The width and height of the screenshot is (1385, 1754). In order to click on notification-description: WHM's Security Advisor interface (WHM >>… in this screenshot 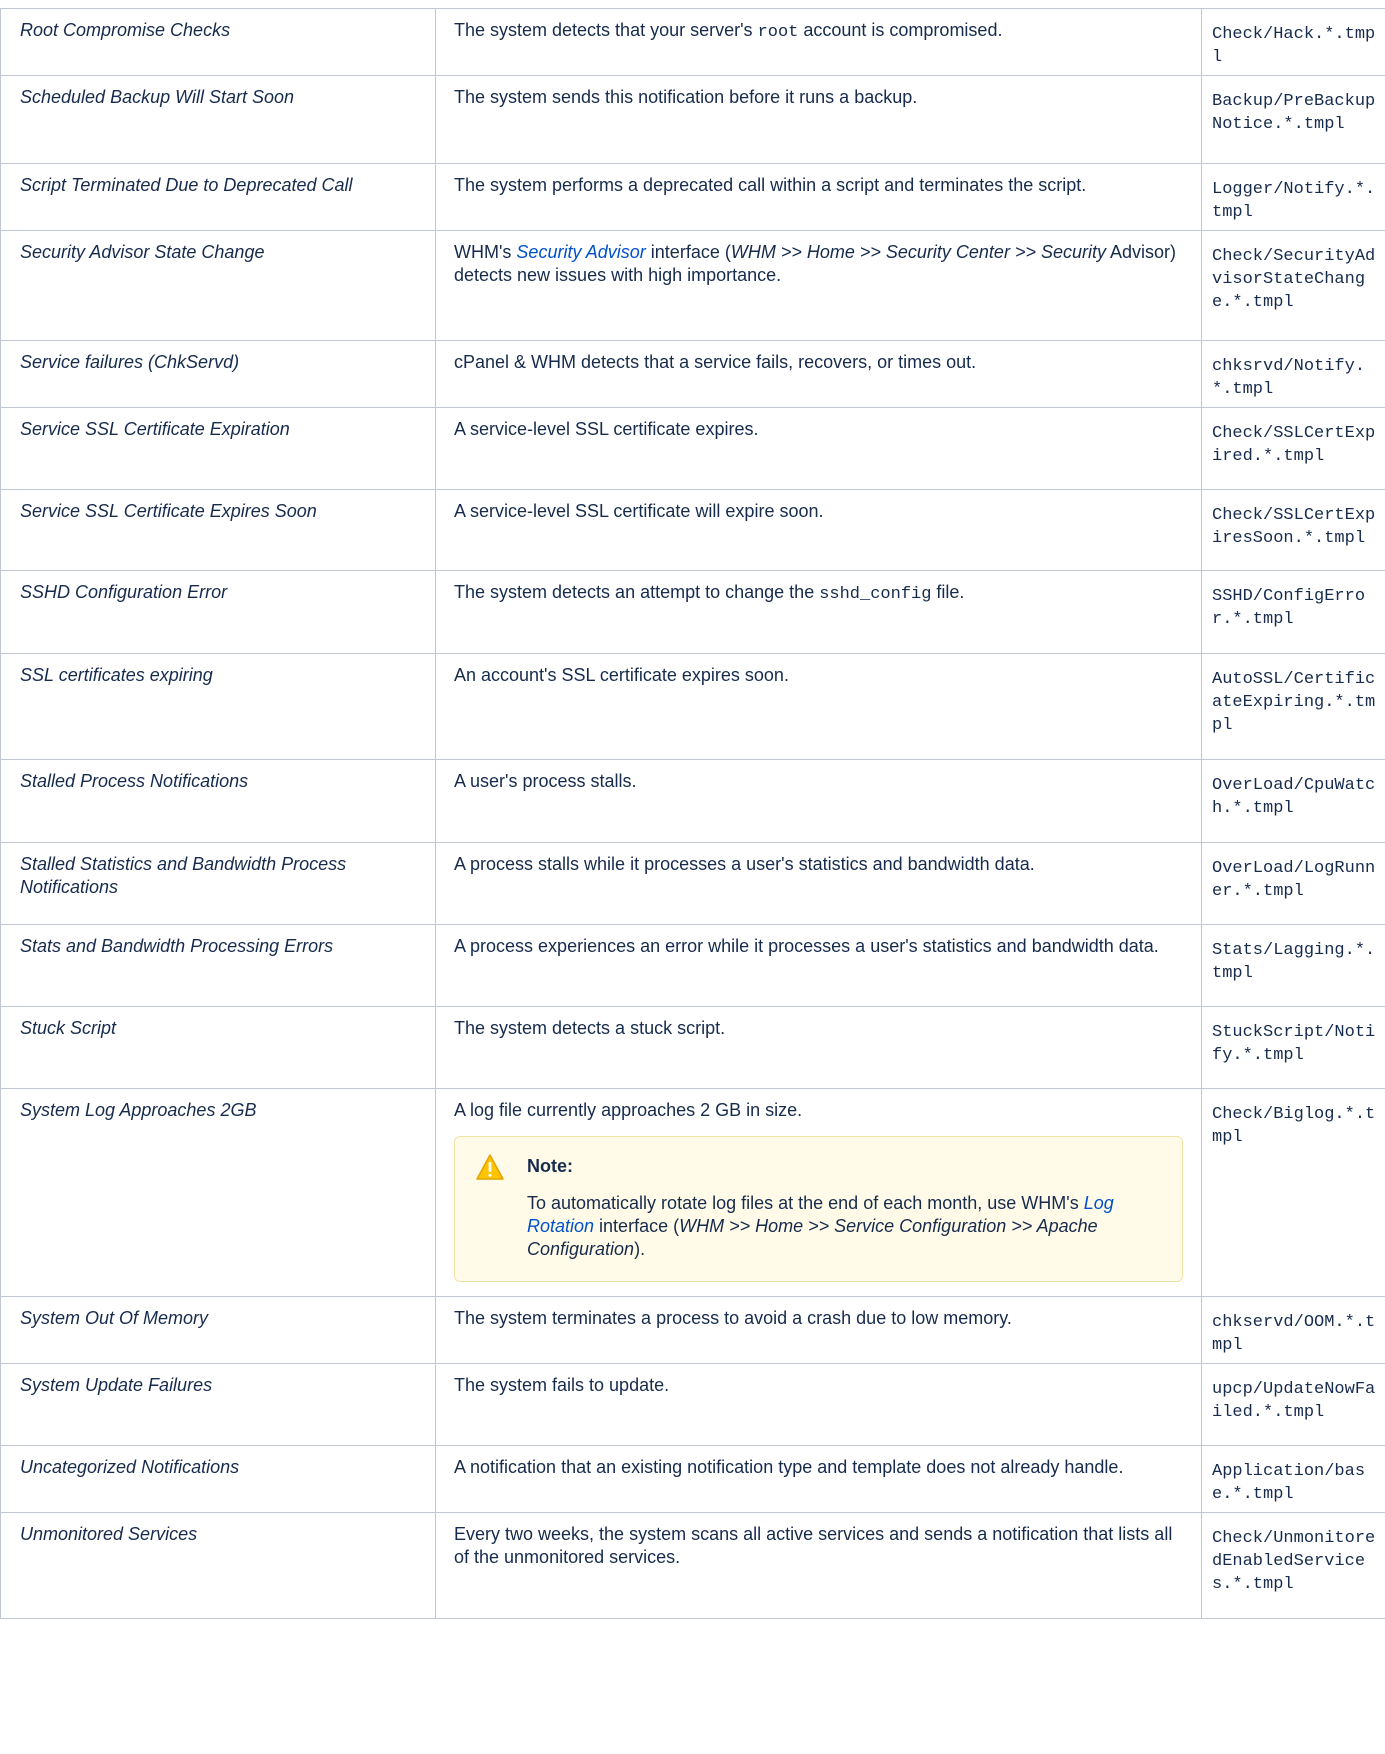, I will do `click(815, 263)`.